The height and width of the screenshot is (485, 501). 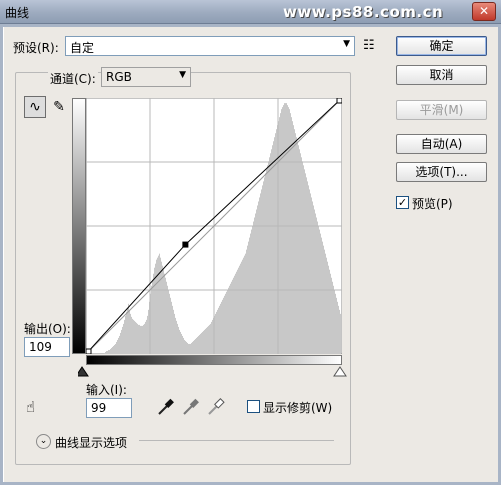 What do you see at coordinates (47, 347) in the screenshot?
I see `output-field: 109` at bounding box center [47, 347].